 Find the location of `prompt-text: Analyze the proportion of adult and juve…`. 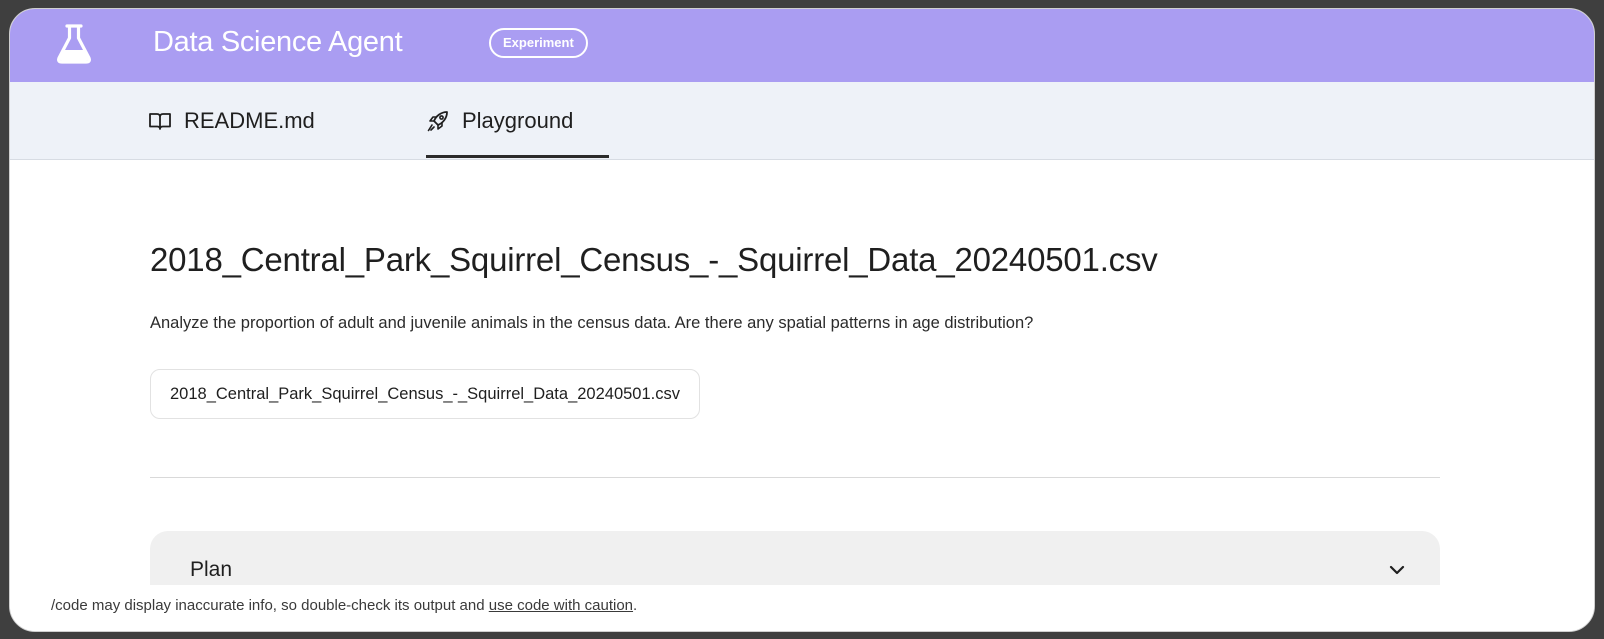

prompt-text: Analyze the proportion of adult and juve… is located at coordinates (592, 323).